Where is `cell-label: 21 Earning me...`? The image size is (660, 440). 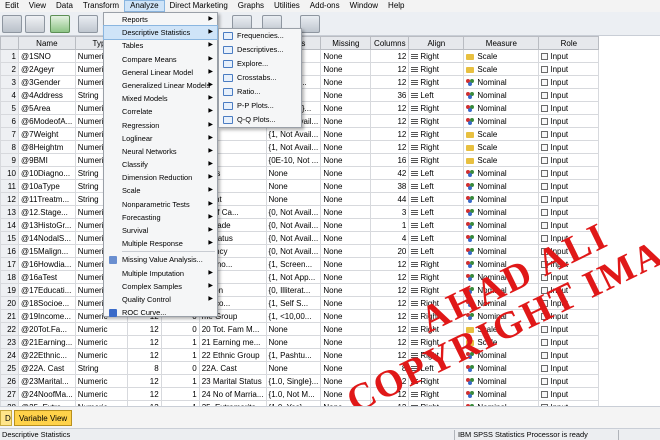 cell-label: 21 Earning me... is located at coordinates (232, 342).